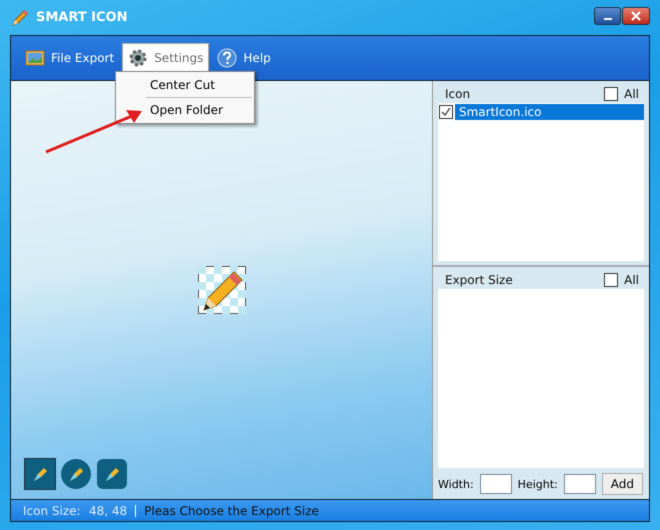  I want to click on add-button: Add, so click(622, 484).